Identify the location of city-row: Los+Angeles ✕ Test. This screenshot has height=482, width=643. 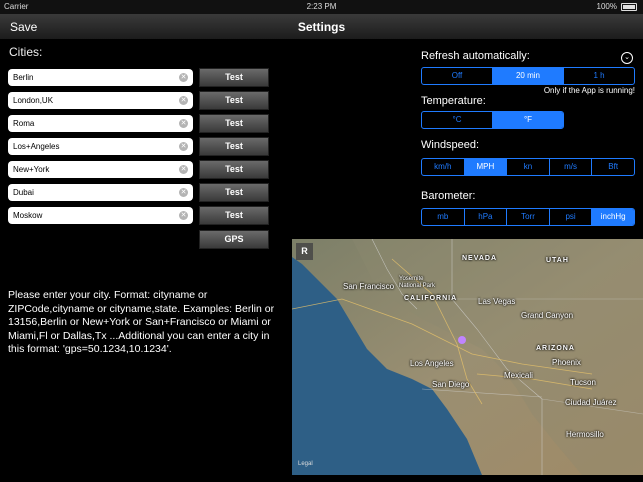
(139, 146).